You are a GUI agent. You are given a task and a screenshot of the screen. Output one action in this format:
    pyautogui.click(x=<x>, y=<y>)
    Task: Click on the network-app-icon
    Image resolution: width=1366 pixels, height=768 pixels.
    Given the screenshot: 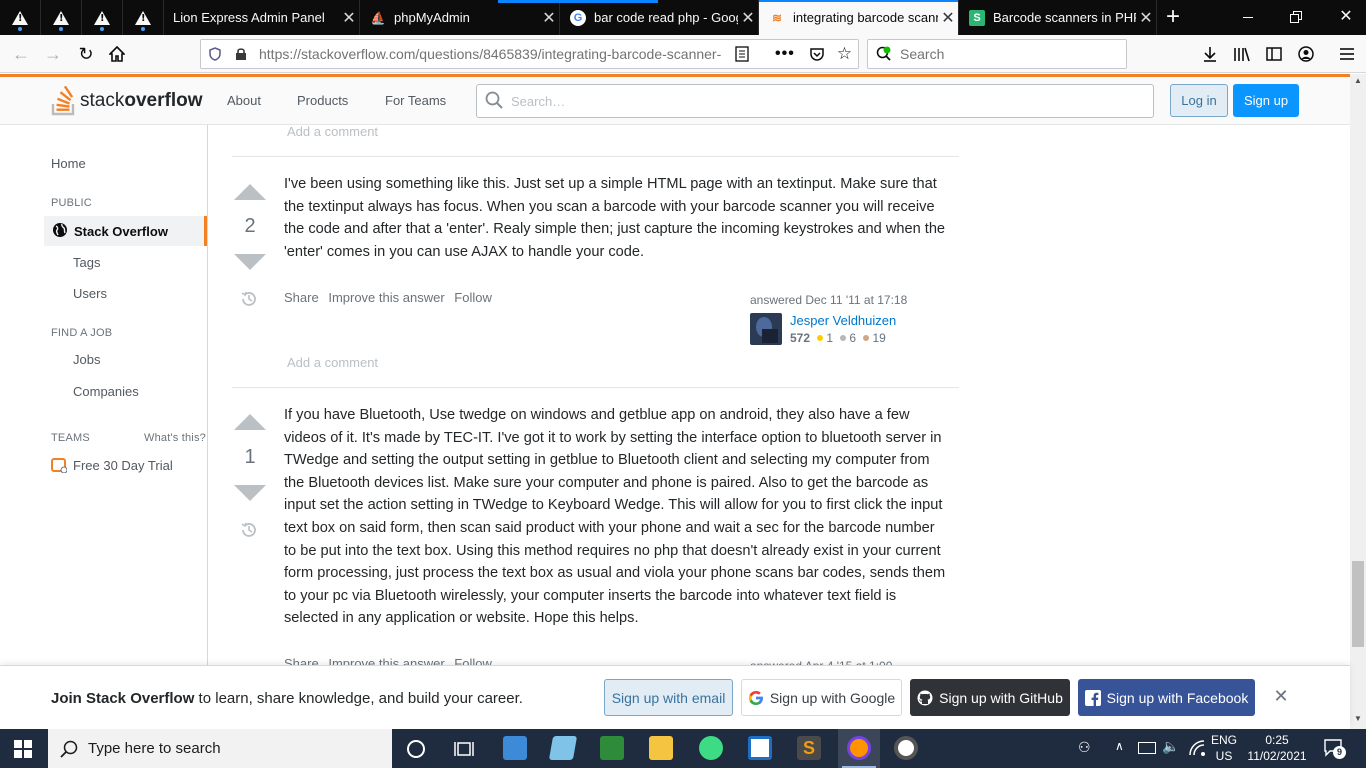 What is the action you would take?
    pyautogui.click(x=515, y=748)
    